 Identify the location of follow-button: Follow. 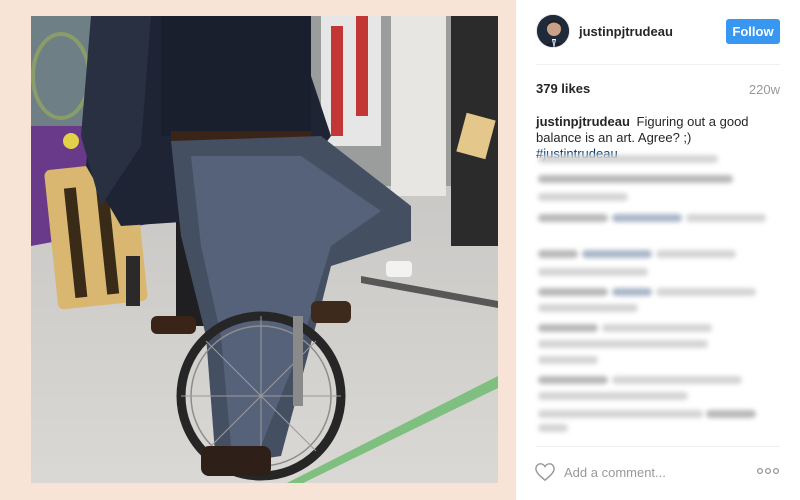
(753, 31).